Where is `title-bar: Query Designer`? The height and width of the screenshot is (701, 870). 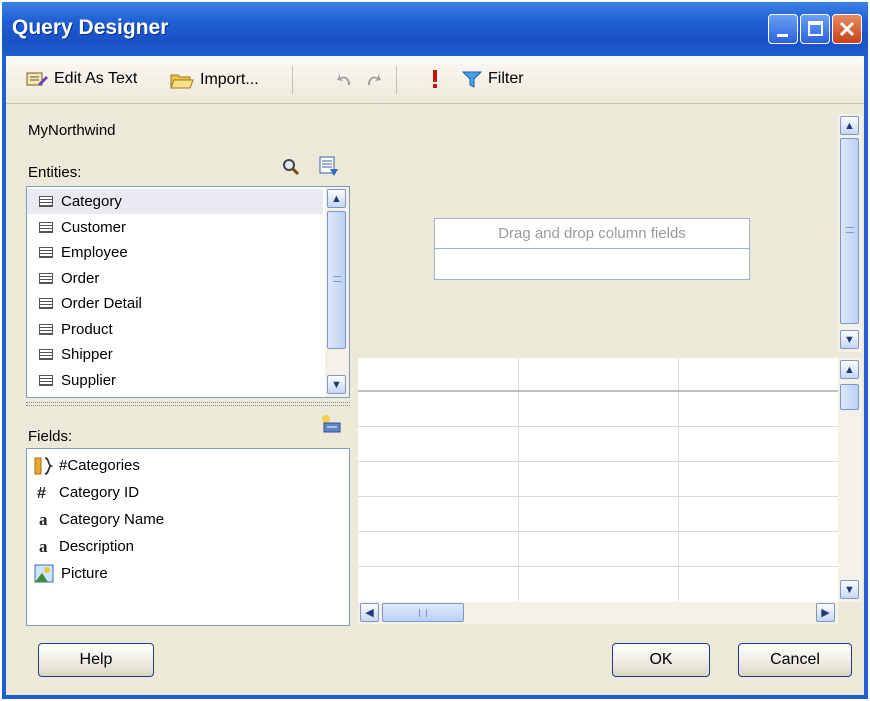
title-bar: Query Designer is located at coordinates (435, 29).